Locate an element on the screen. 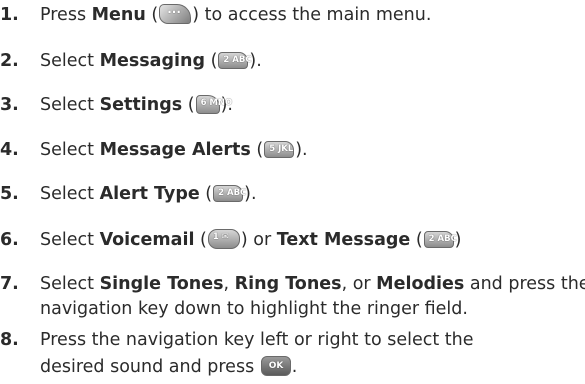  key-label: OK is located at coordinates (276, 366).